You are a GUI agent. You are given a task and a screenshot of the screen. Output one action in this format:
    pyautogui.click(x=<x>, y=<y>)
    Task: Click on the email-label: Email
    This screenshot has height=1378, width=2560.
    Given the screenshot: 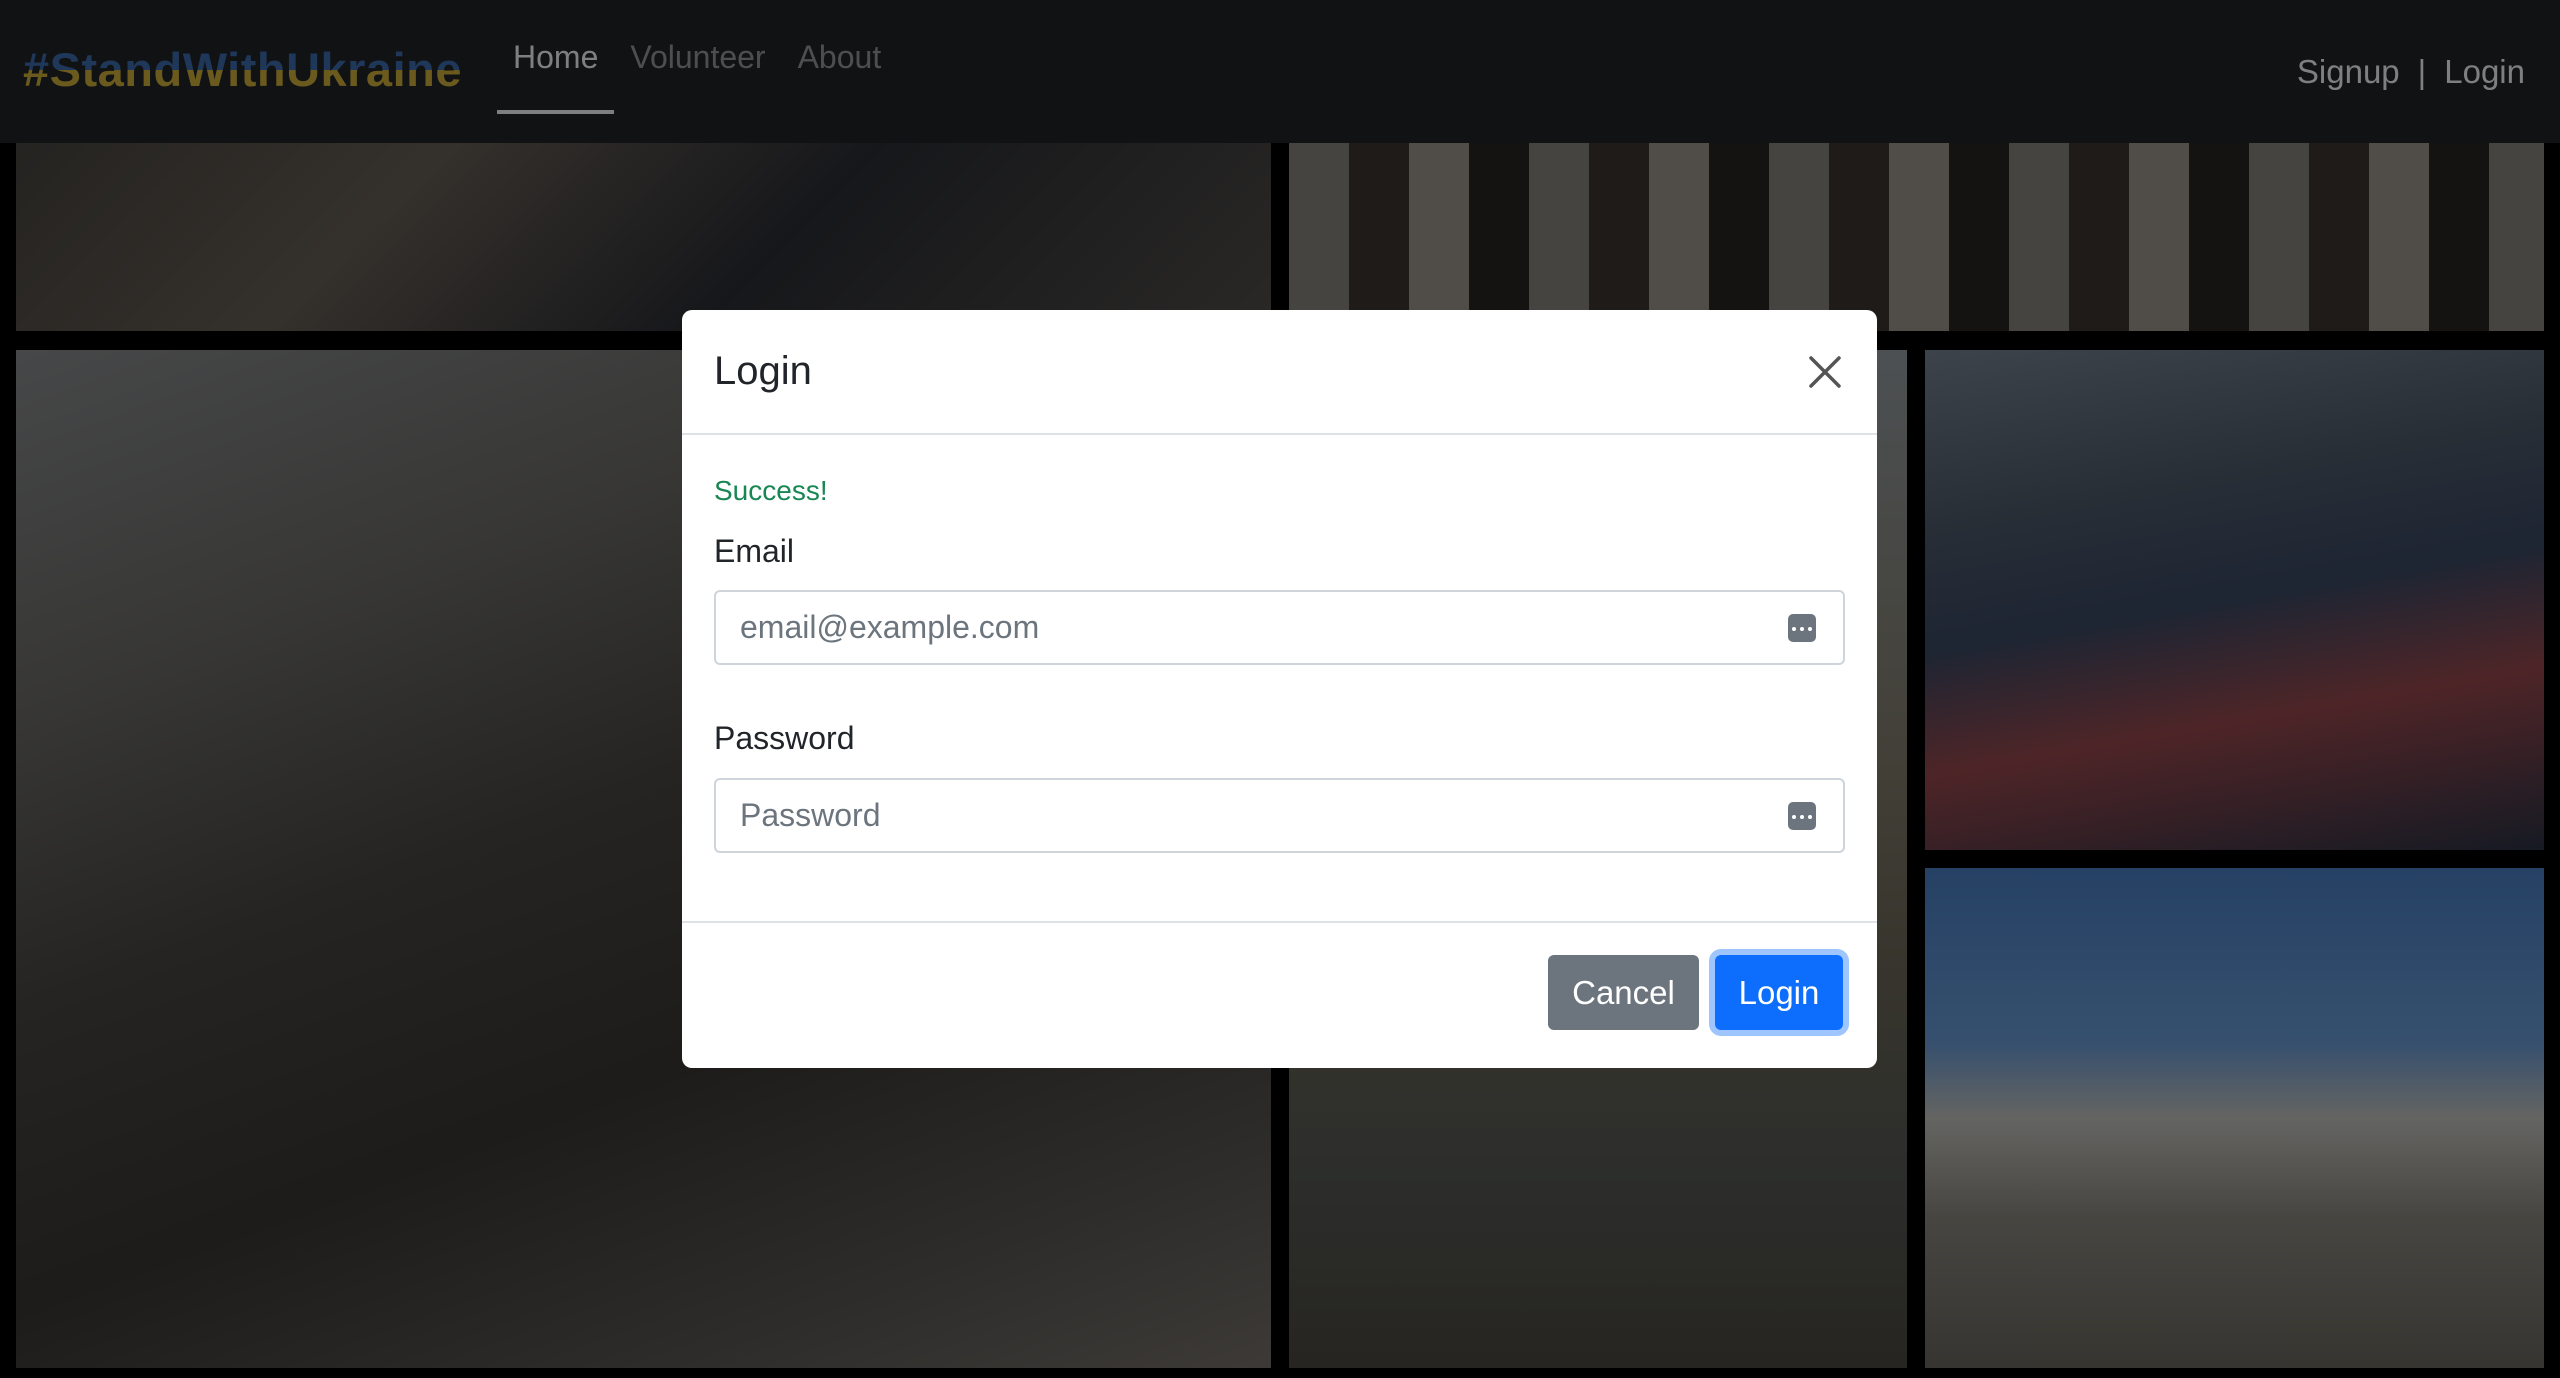 What is the action you would take?
    pyautogui.click(x=754, y=551)
    